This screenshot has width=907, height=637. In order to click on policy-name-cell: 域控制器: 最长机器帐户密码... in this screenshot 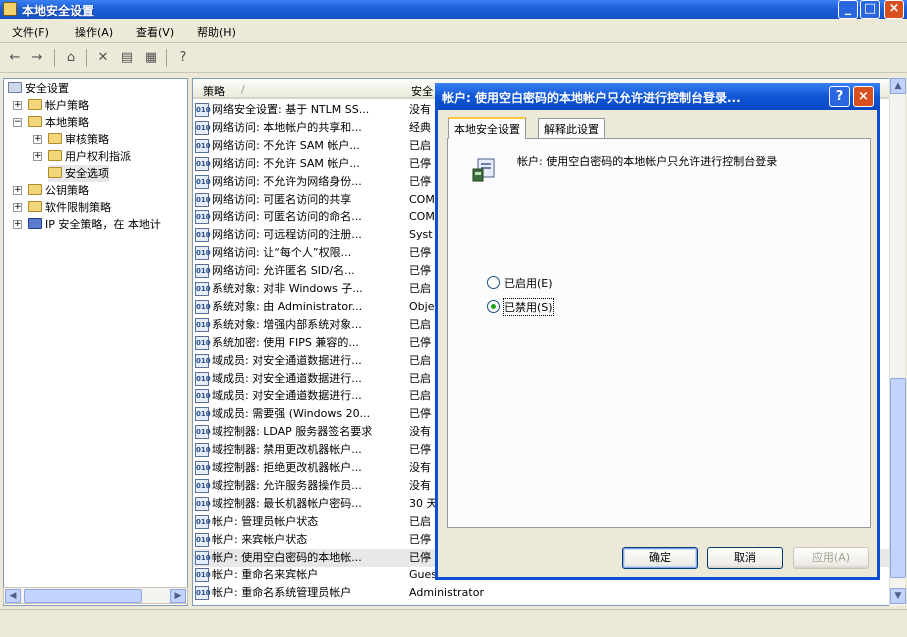, I will do `click(287, 503)`.